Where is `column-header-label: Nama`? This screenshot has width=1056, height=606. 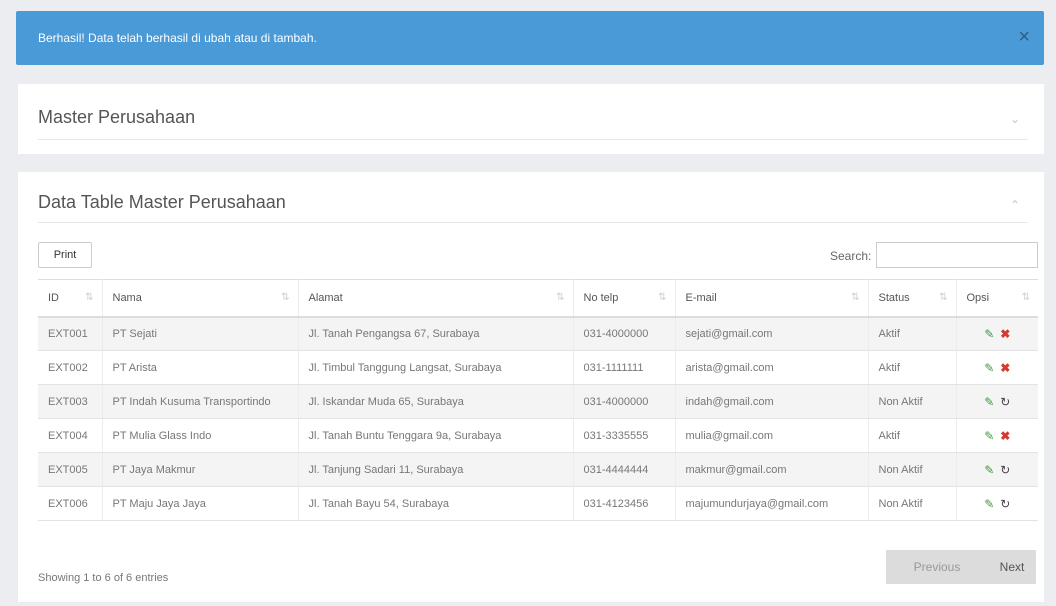 column-header-label: Nama is located at coordinates (127, 297).